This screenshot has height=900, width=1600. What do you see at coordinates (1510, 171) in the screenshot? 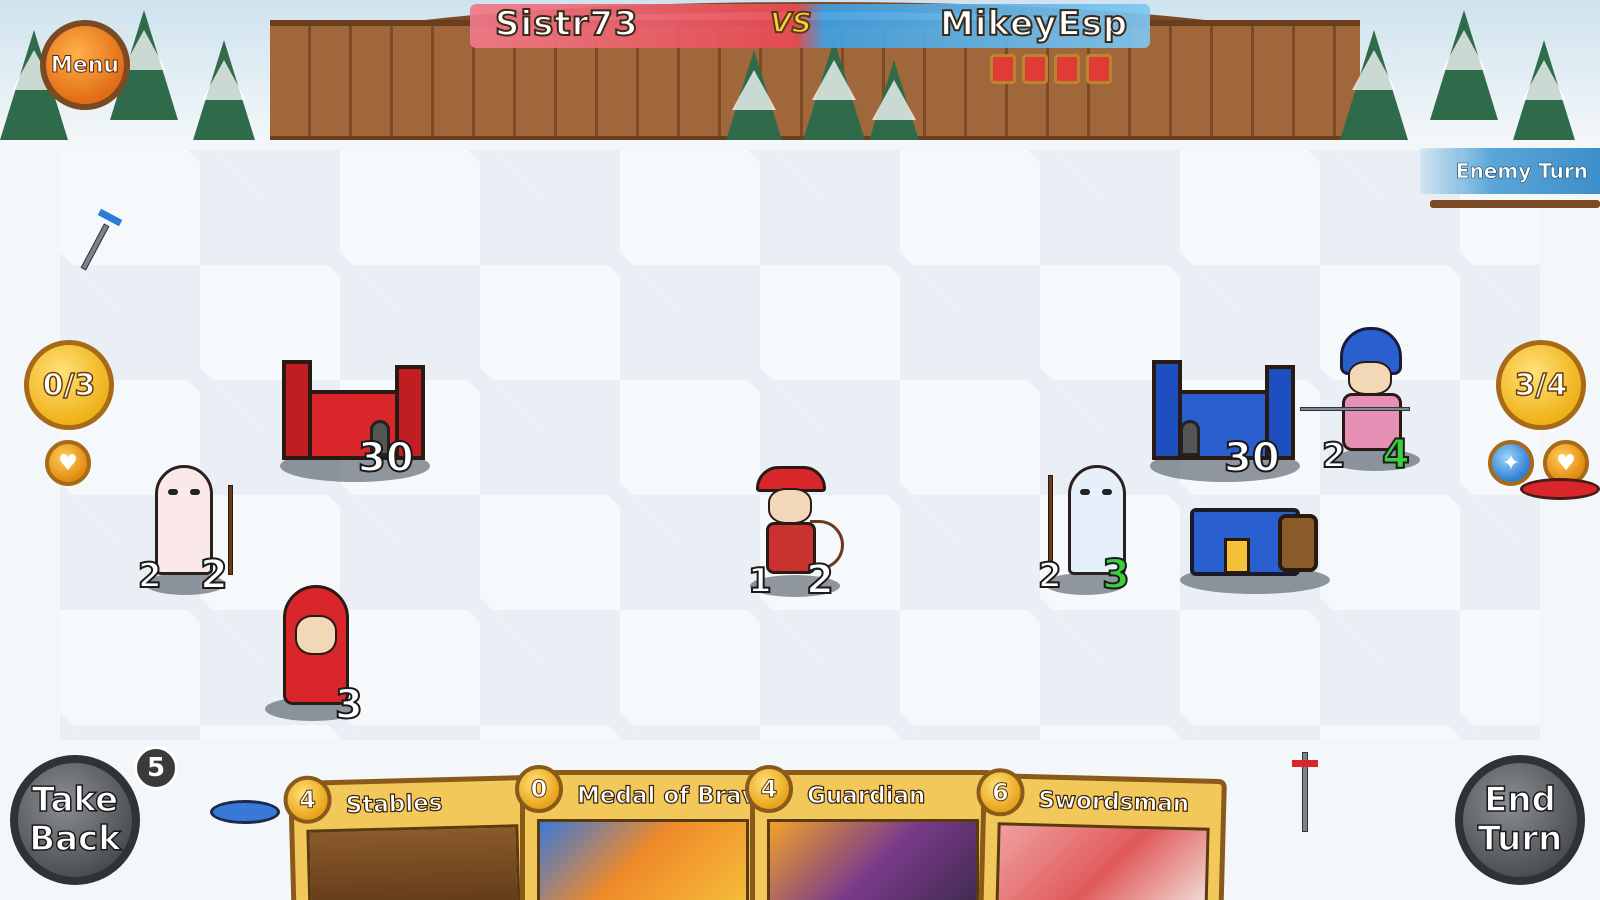
I see `turn-indicator: Enemy Turn` at bounding box center [1510, 171].